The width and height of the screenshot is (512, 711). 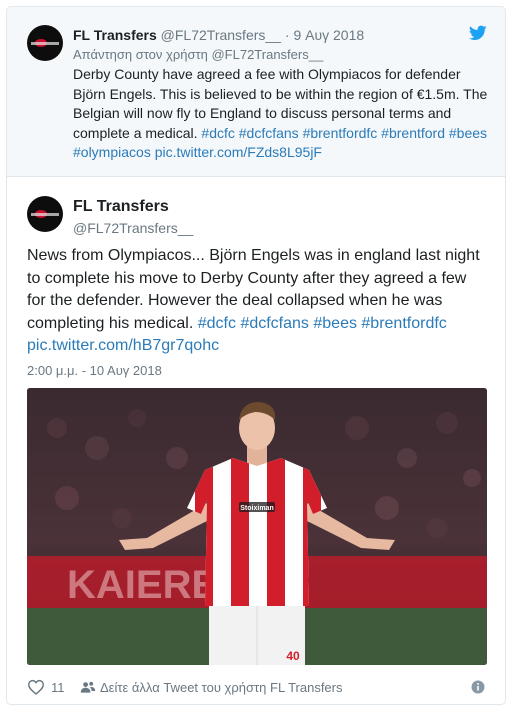 What do you see at coordinates (148, 585) in the screenshot?
I see `banner-text: KAIEREI` at bounding box center [148, 585].